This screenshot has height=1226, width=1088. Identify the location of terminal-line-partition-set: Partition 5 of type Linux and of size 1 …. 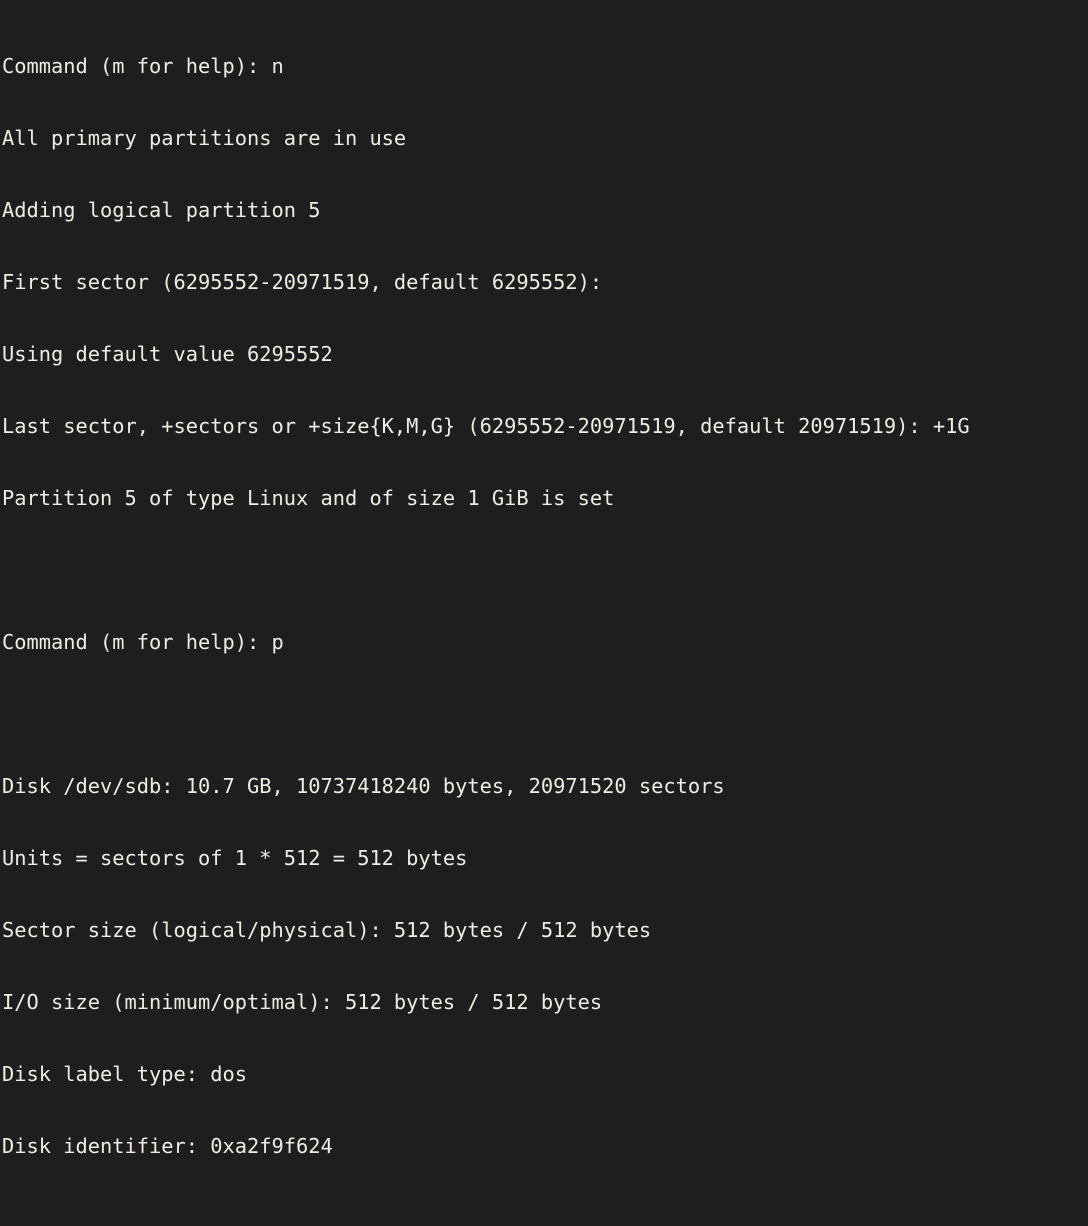
(308, 498).